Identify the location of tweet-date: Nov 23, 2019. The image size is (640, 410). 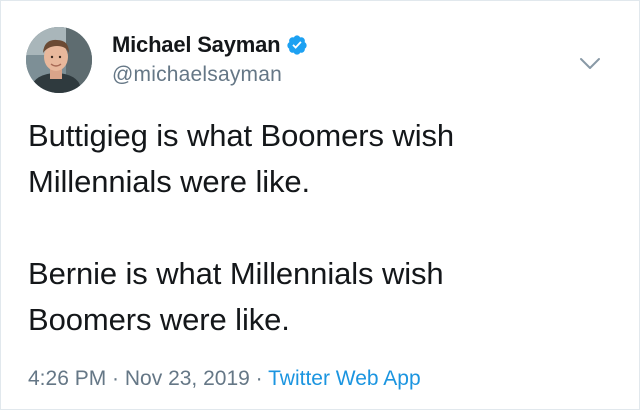
(187, 378).